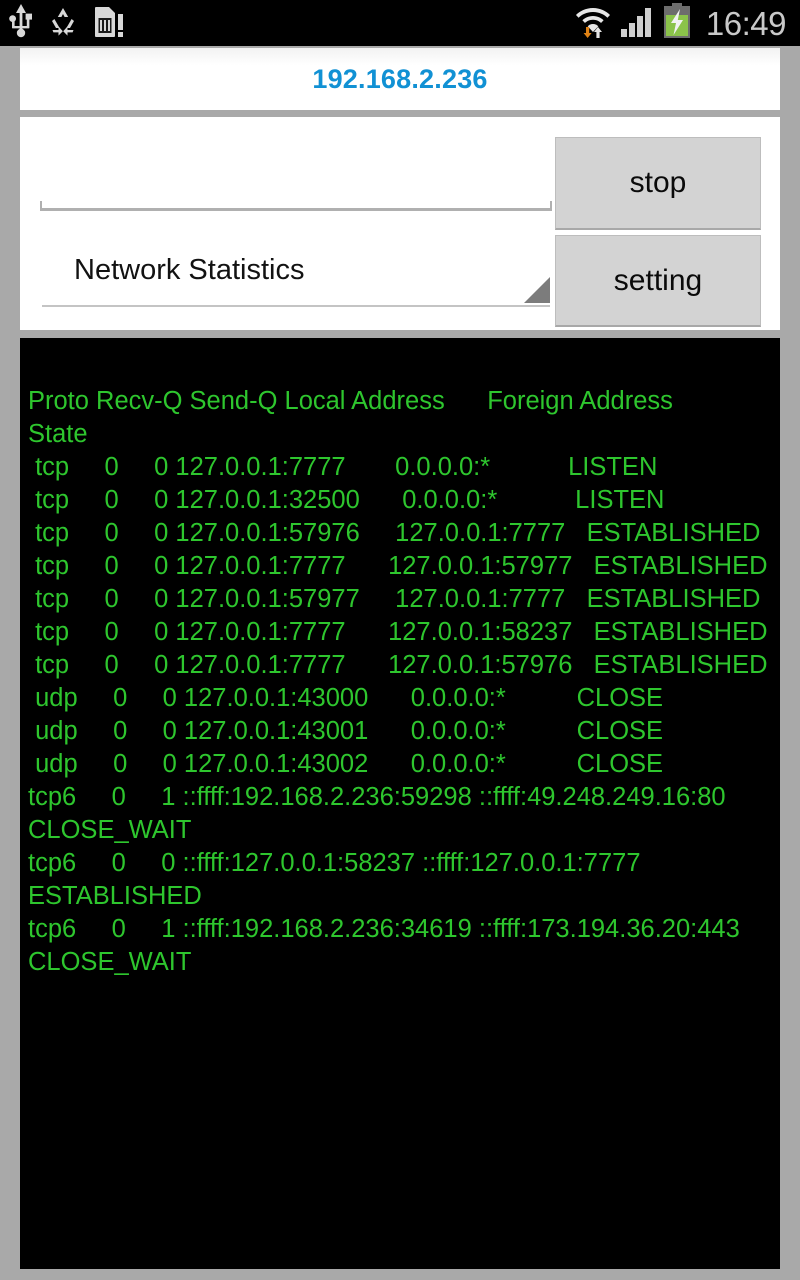  What do you see at coordinates (677, 23) in the screenshot?
I see `battery-charging-icon` at bounding box center [677, 23].